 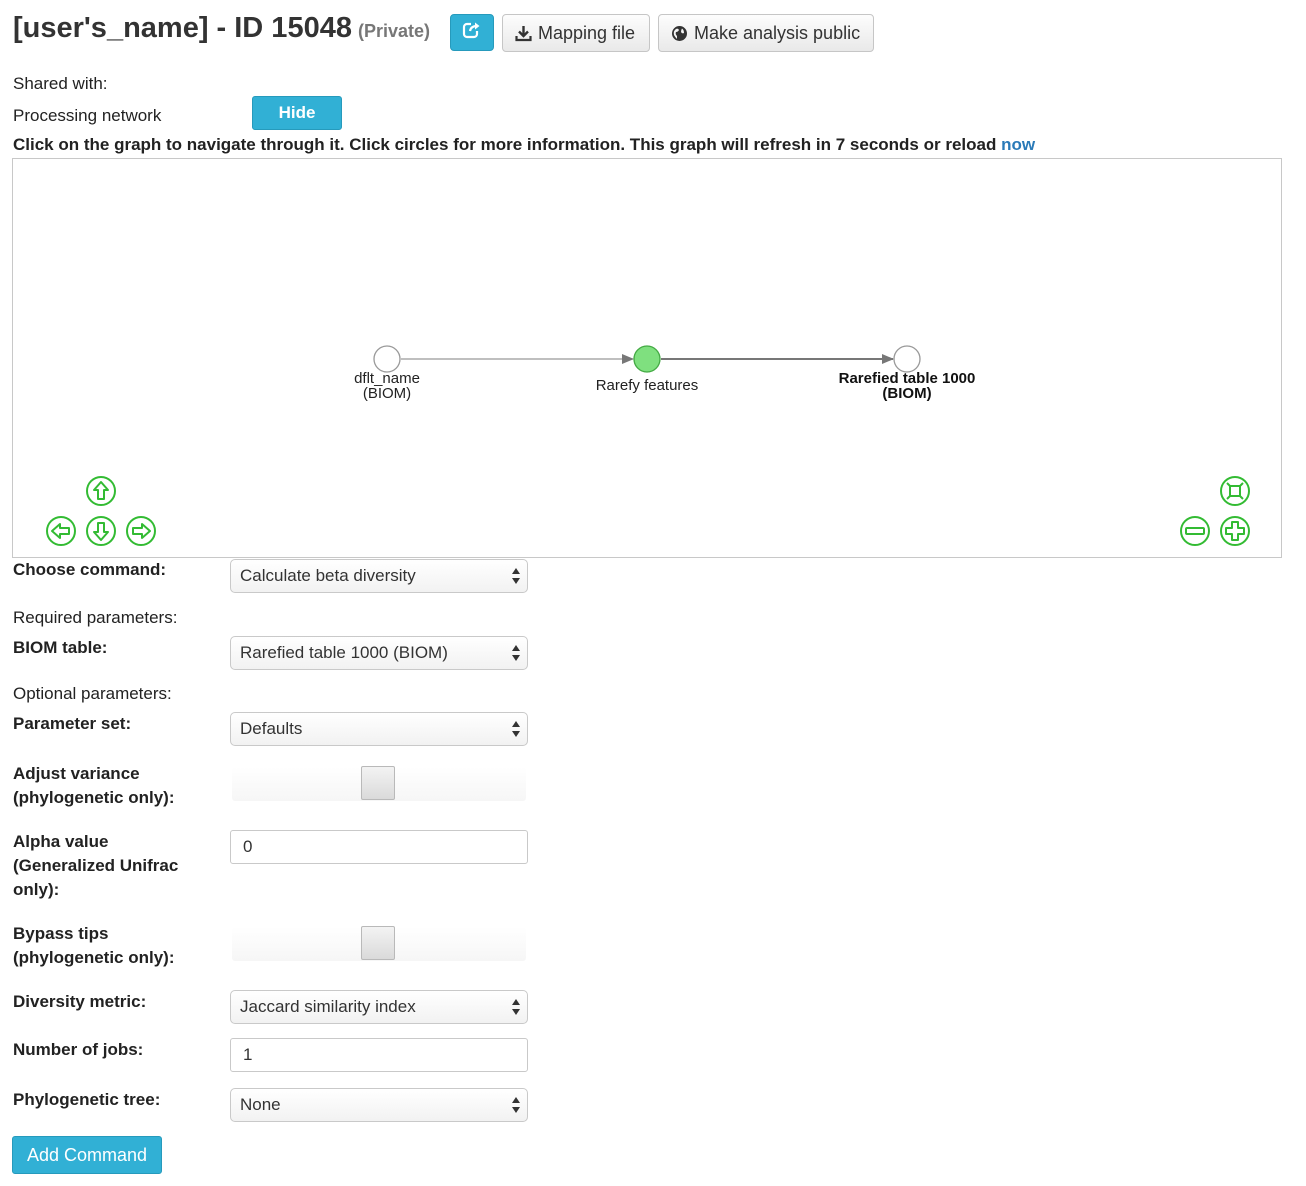 I want to click on processing-network-label: Processing network, so click(x=87, y=115).